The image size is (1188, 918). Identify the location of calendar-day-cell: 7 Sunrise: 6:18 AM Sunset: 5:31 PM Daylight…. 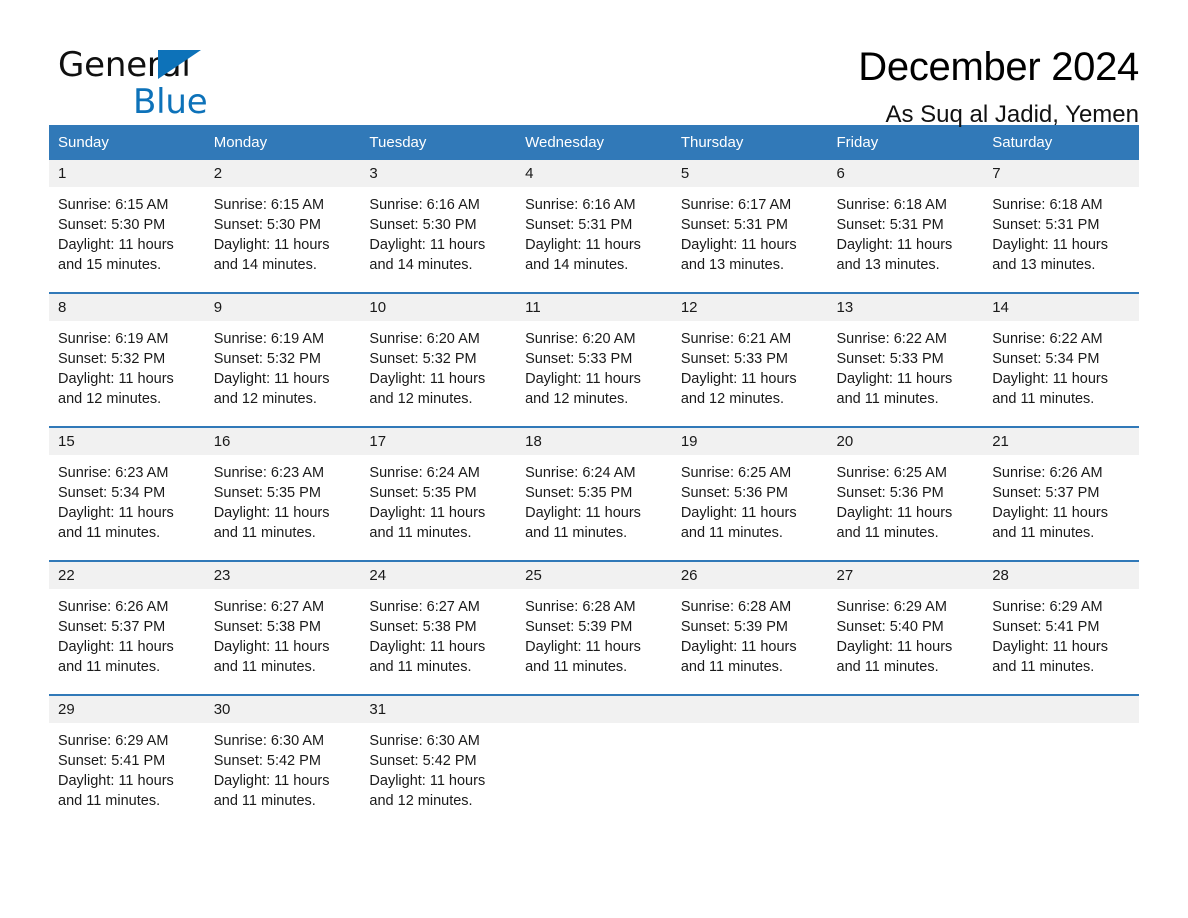
(1061, 226).